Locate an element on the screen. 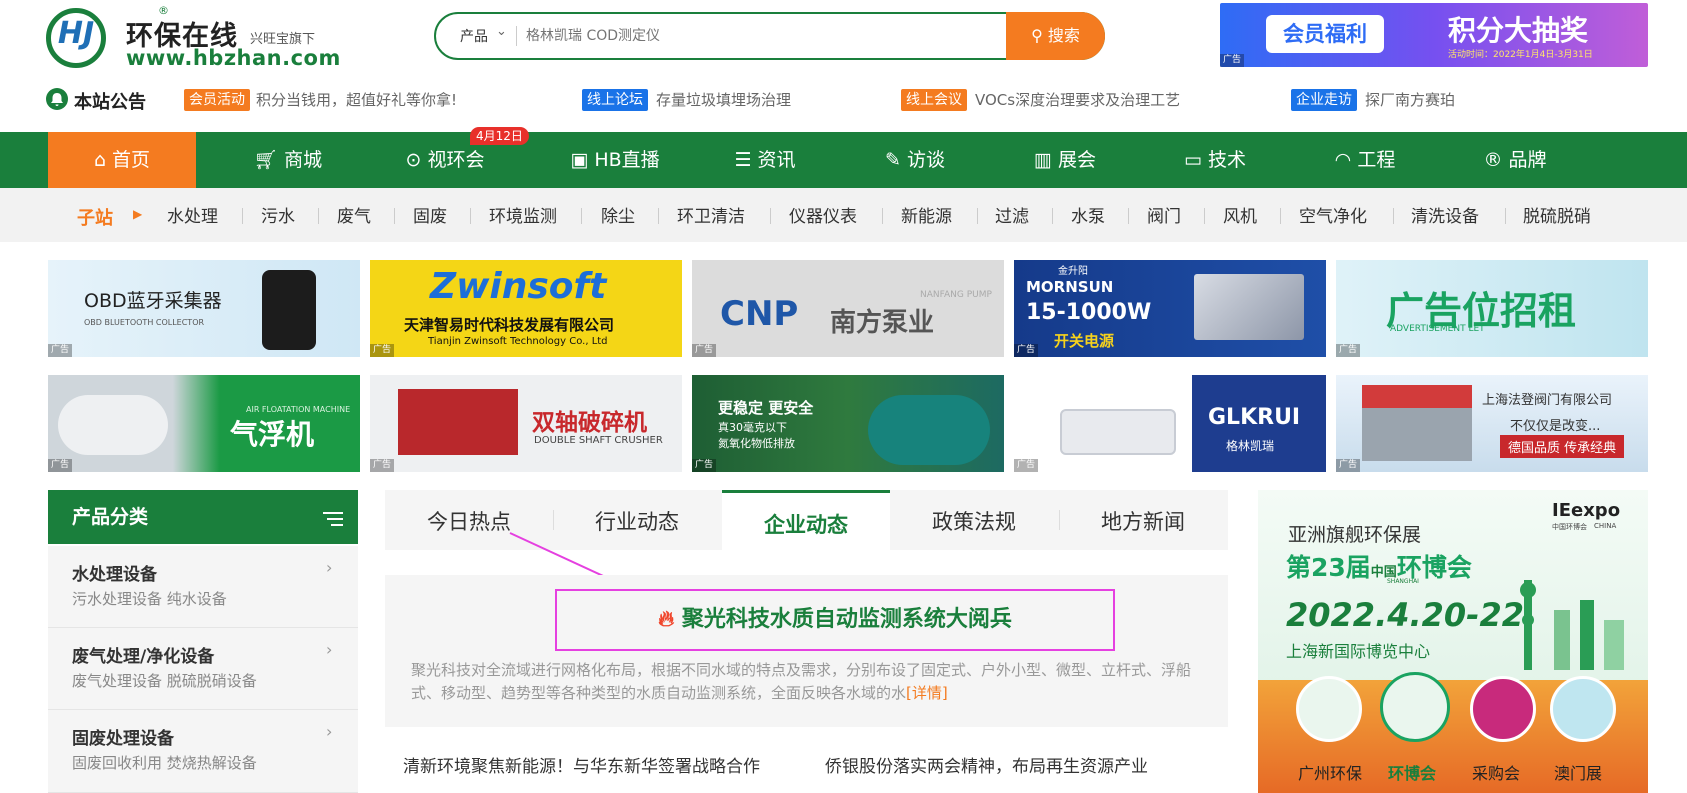  ad-banner-cnp: CNP 南方泵业 NANFANG PUMP 广告 is located at coordinates (848, 308).